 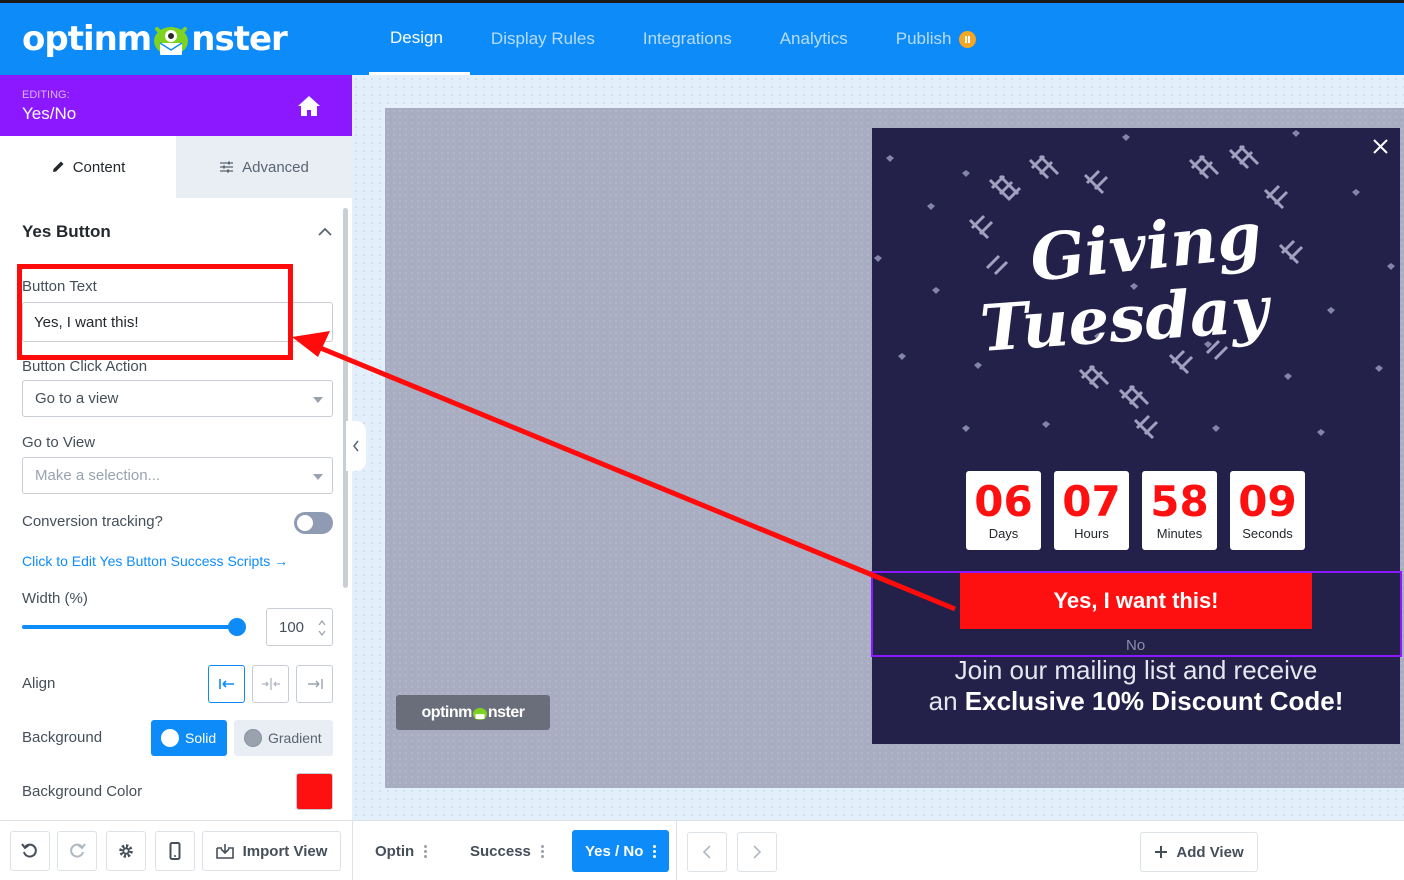 What do you see at coordinates (939, 39) in the screenshot?
I see `nav-publish: Publish` at bounding box center [939, 39].